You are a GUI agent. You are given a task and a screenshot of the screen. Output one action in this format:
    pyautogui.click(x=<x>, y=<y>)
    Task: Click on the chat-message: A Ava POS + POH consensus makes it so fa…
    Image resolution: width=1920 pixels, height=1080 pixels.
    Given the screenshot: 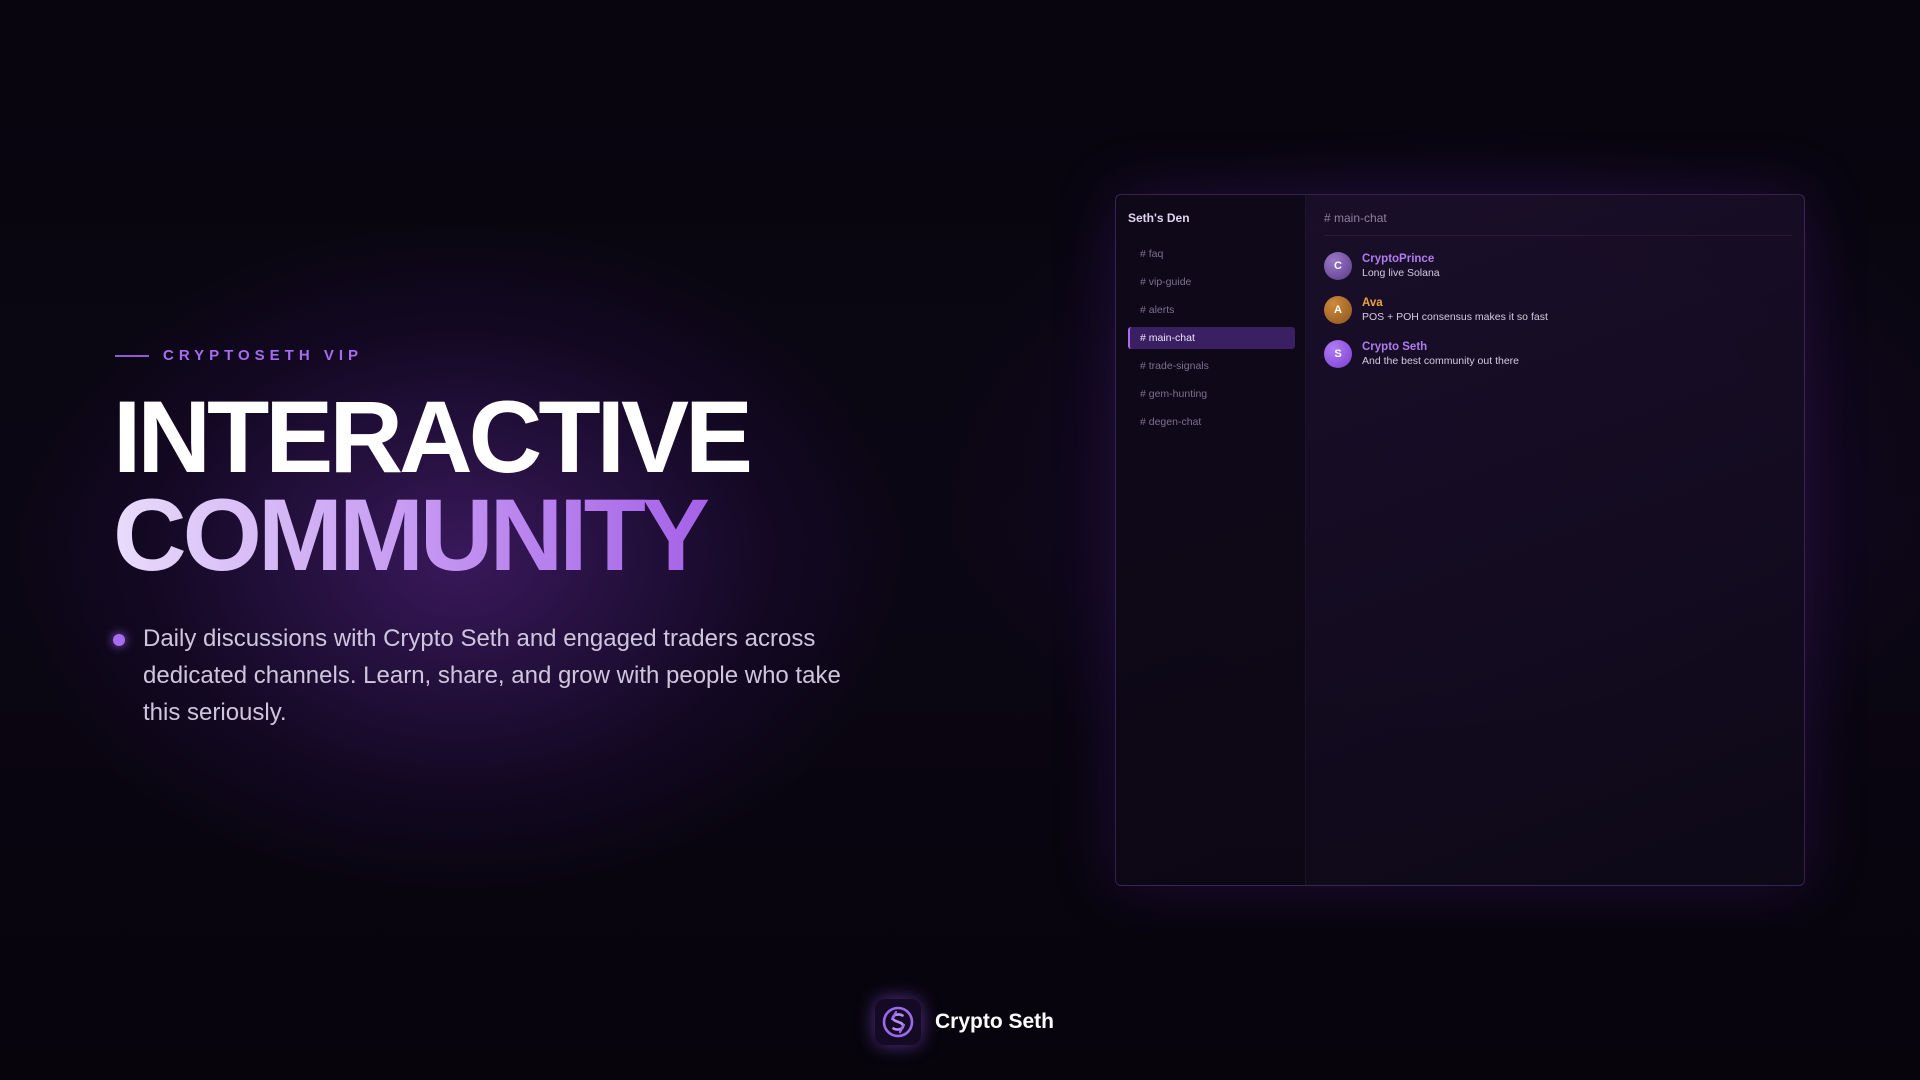 What is the action you would take?
    pyautogui.click(x=1558, y=310)
    